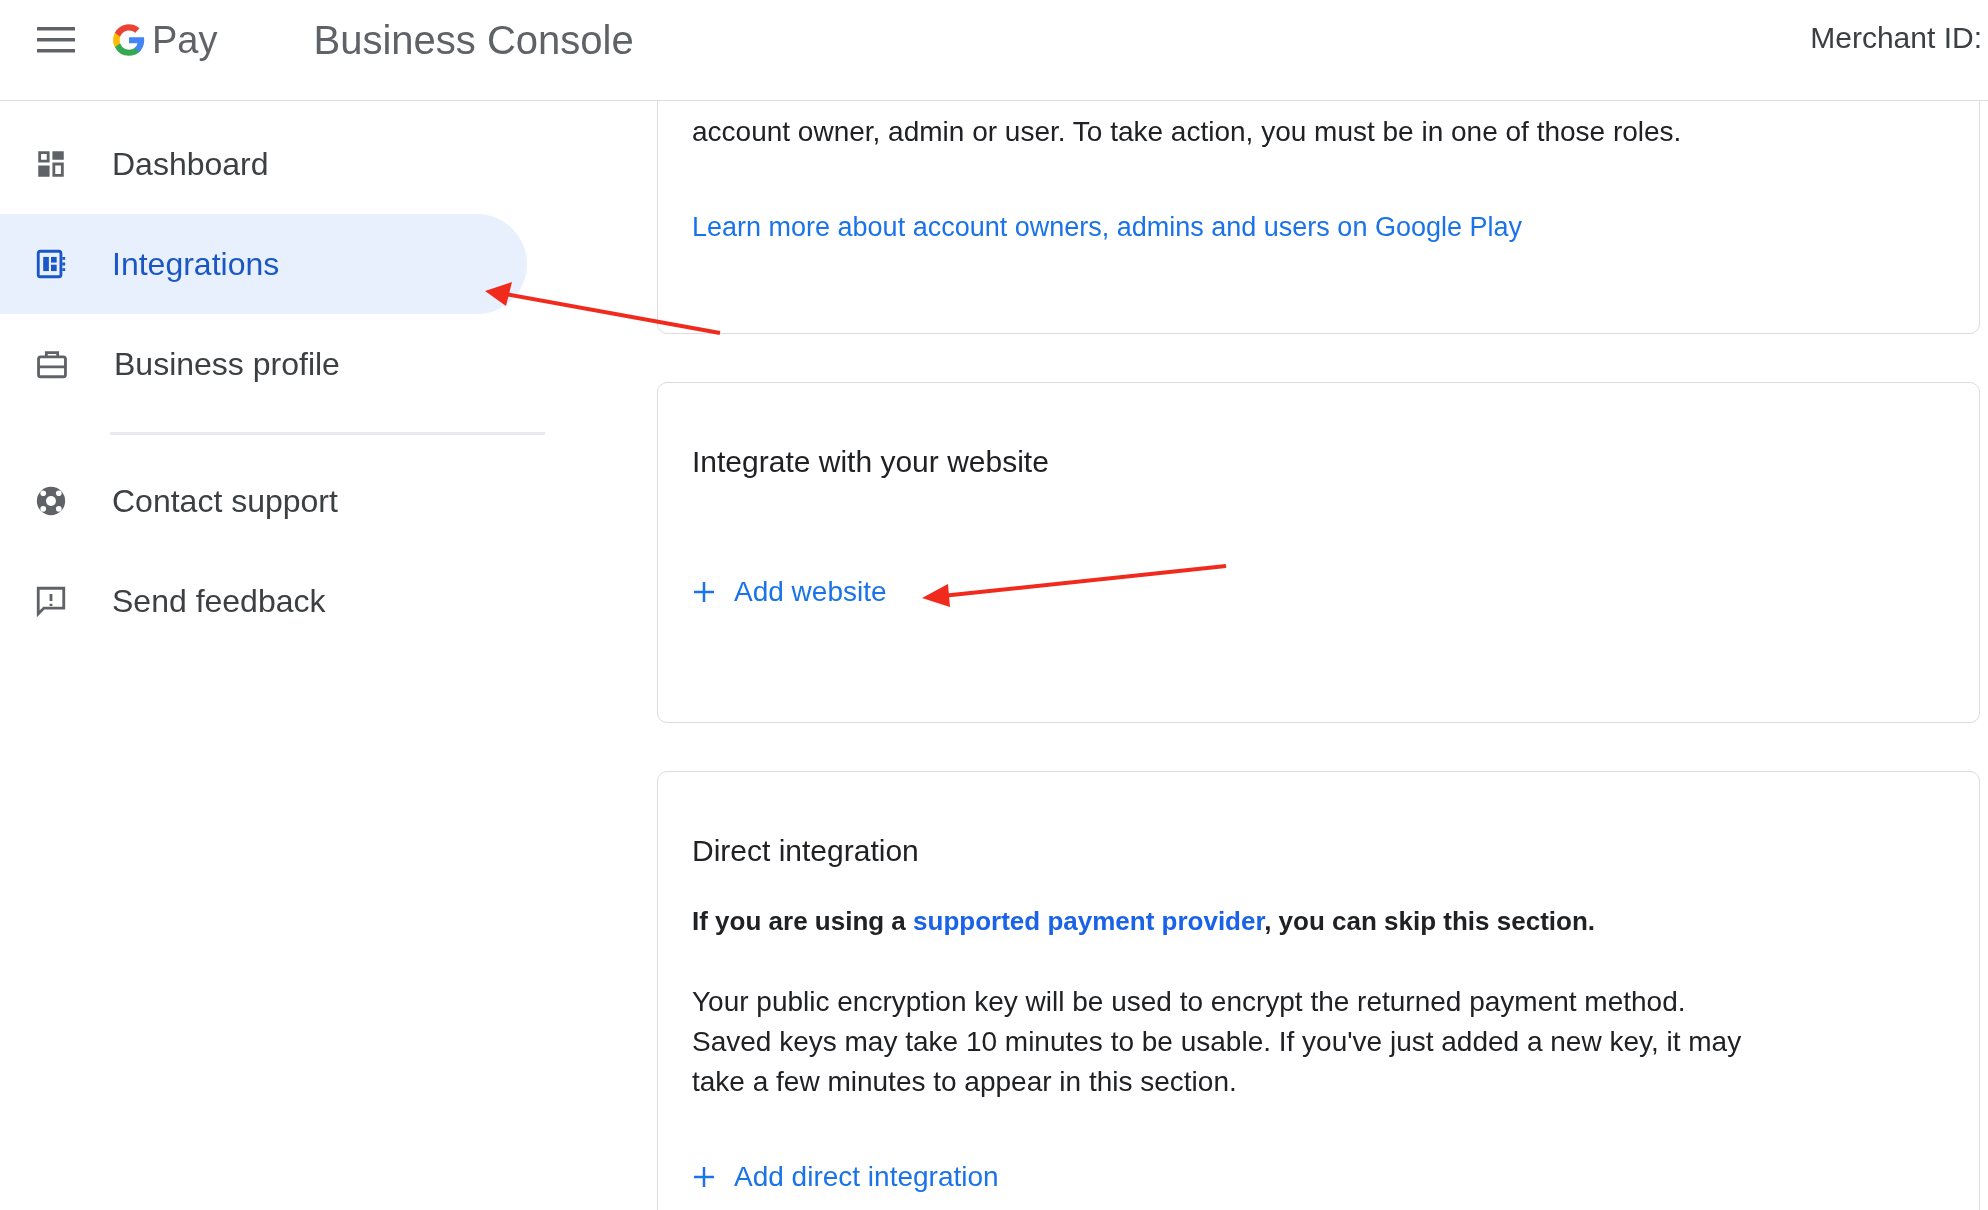 This screenshot has height=1210, width=1988. Describe the element at coordinates (1089, 921) in the screenshot. I see `payment-provider-link: supported payment provider` at that location.